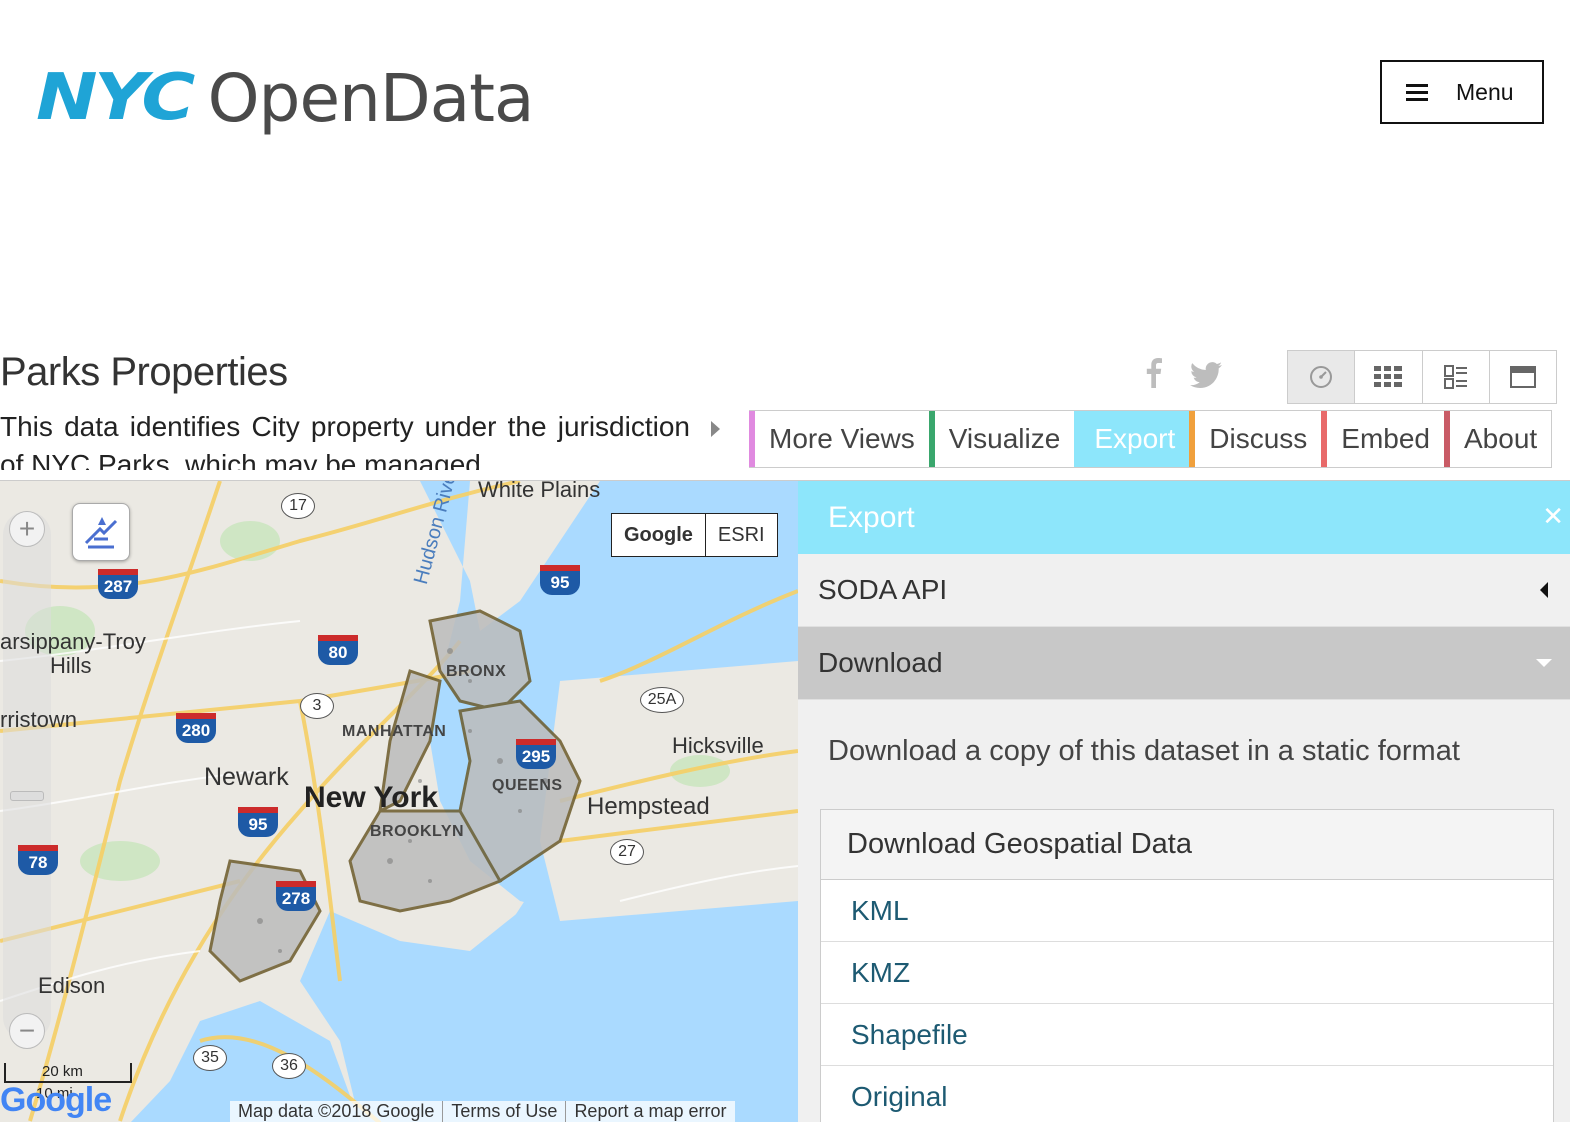 Image resolution: width=1570 pixels, height=1122 pixels. Describe the element at coordinates (1544, 590) in the screenshot. I see `caret-left-icon` at that location.